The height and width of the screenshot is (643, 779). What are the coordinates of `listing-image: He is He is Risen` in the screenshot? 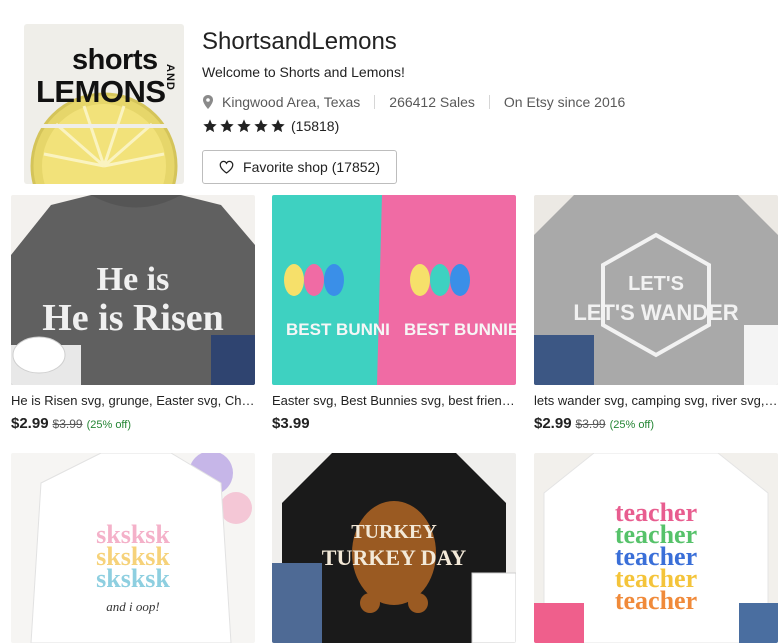 It's located at (133, 290).